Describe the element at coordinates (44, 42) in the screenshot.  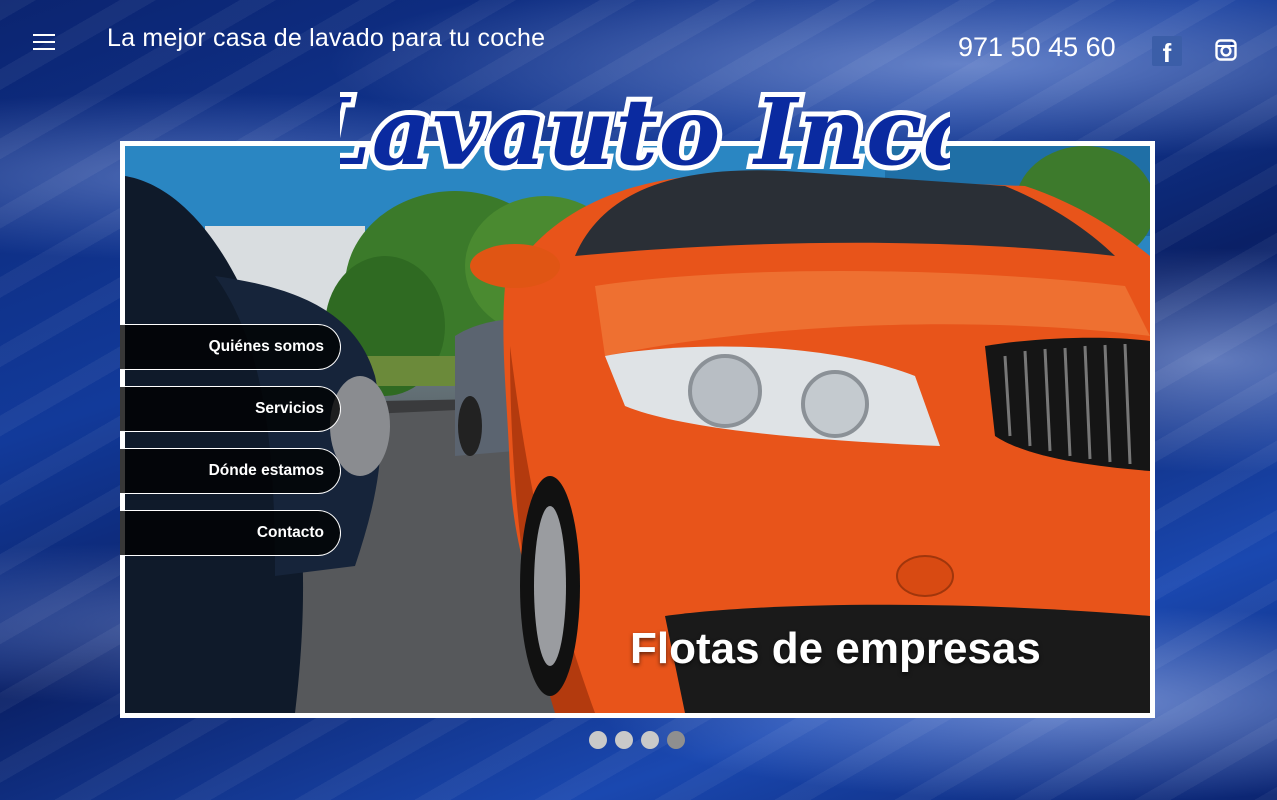
I see `hamburger-menu-icon` at that location.